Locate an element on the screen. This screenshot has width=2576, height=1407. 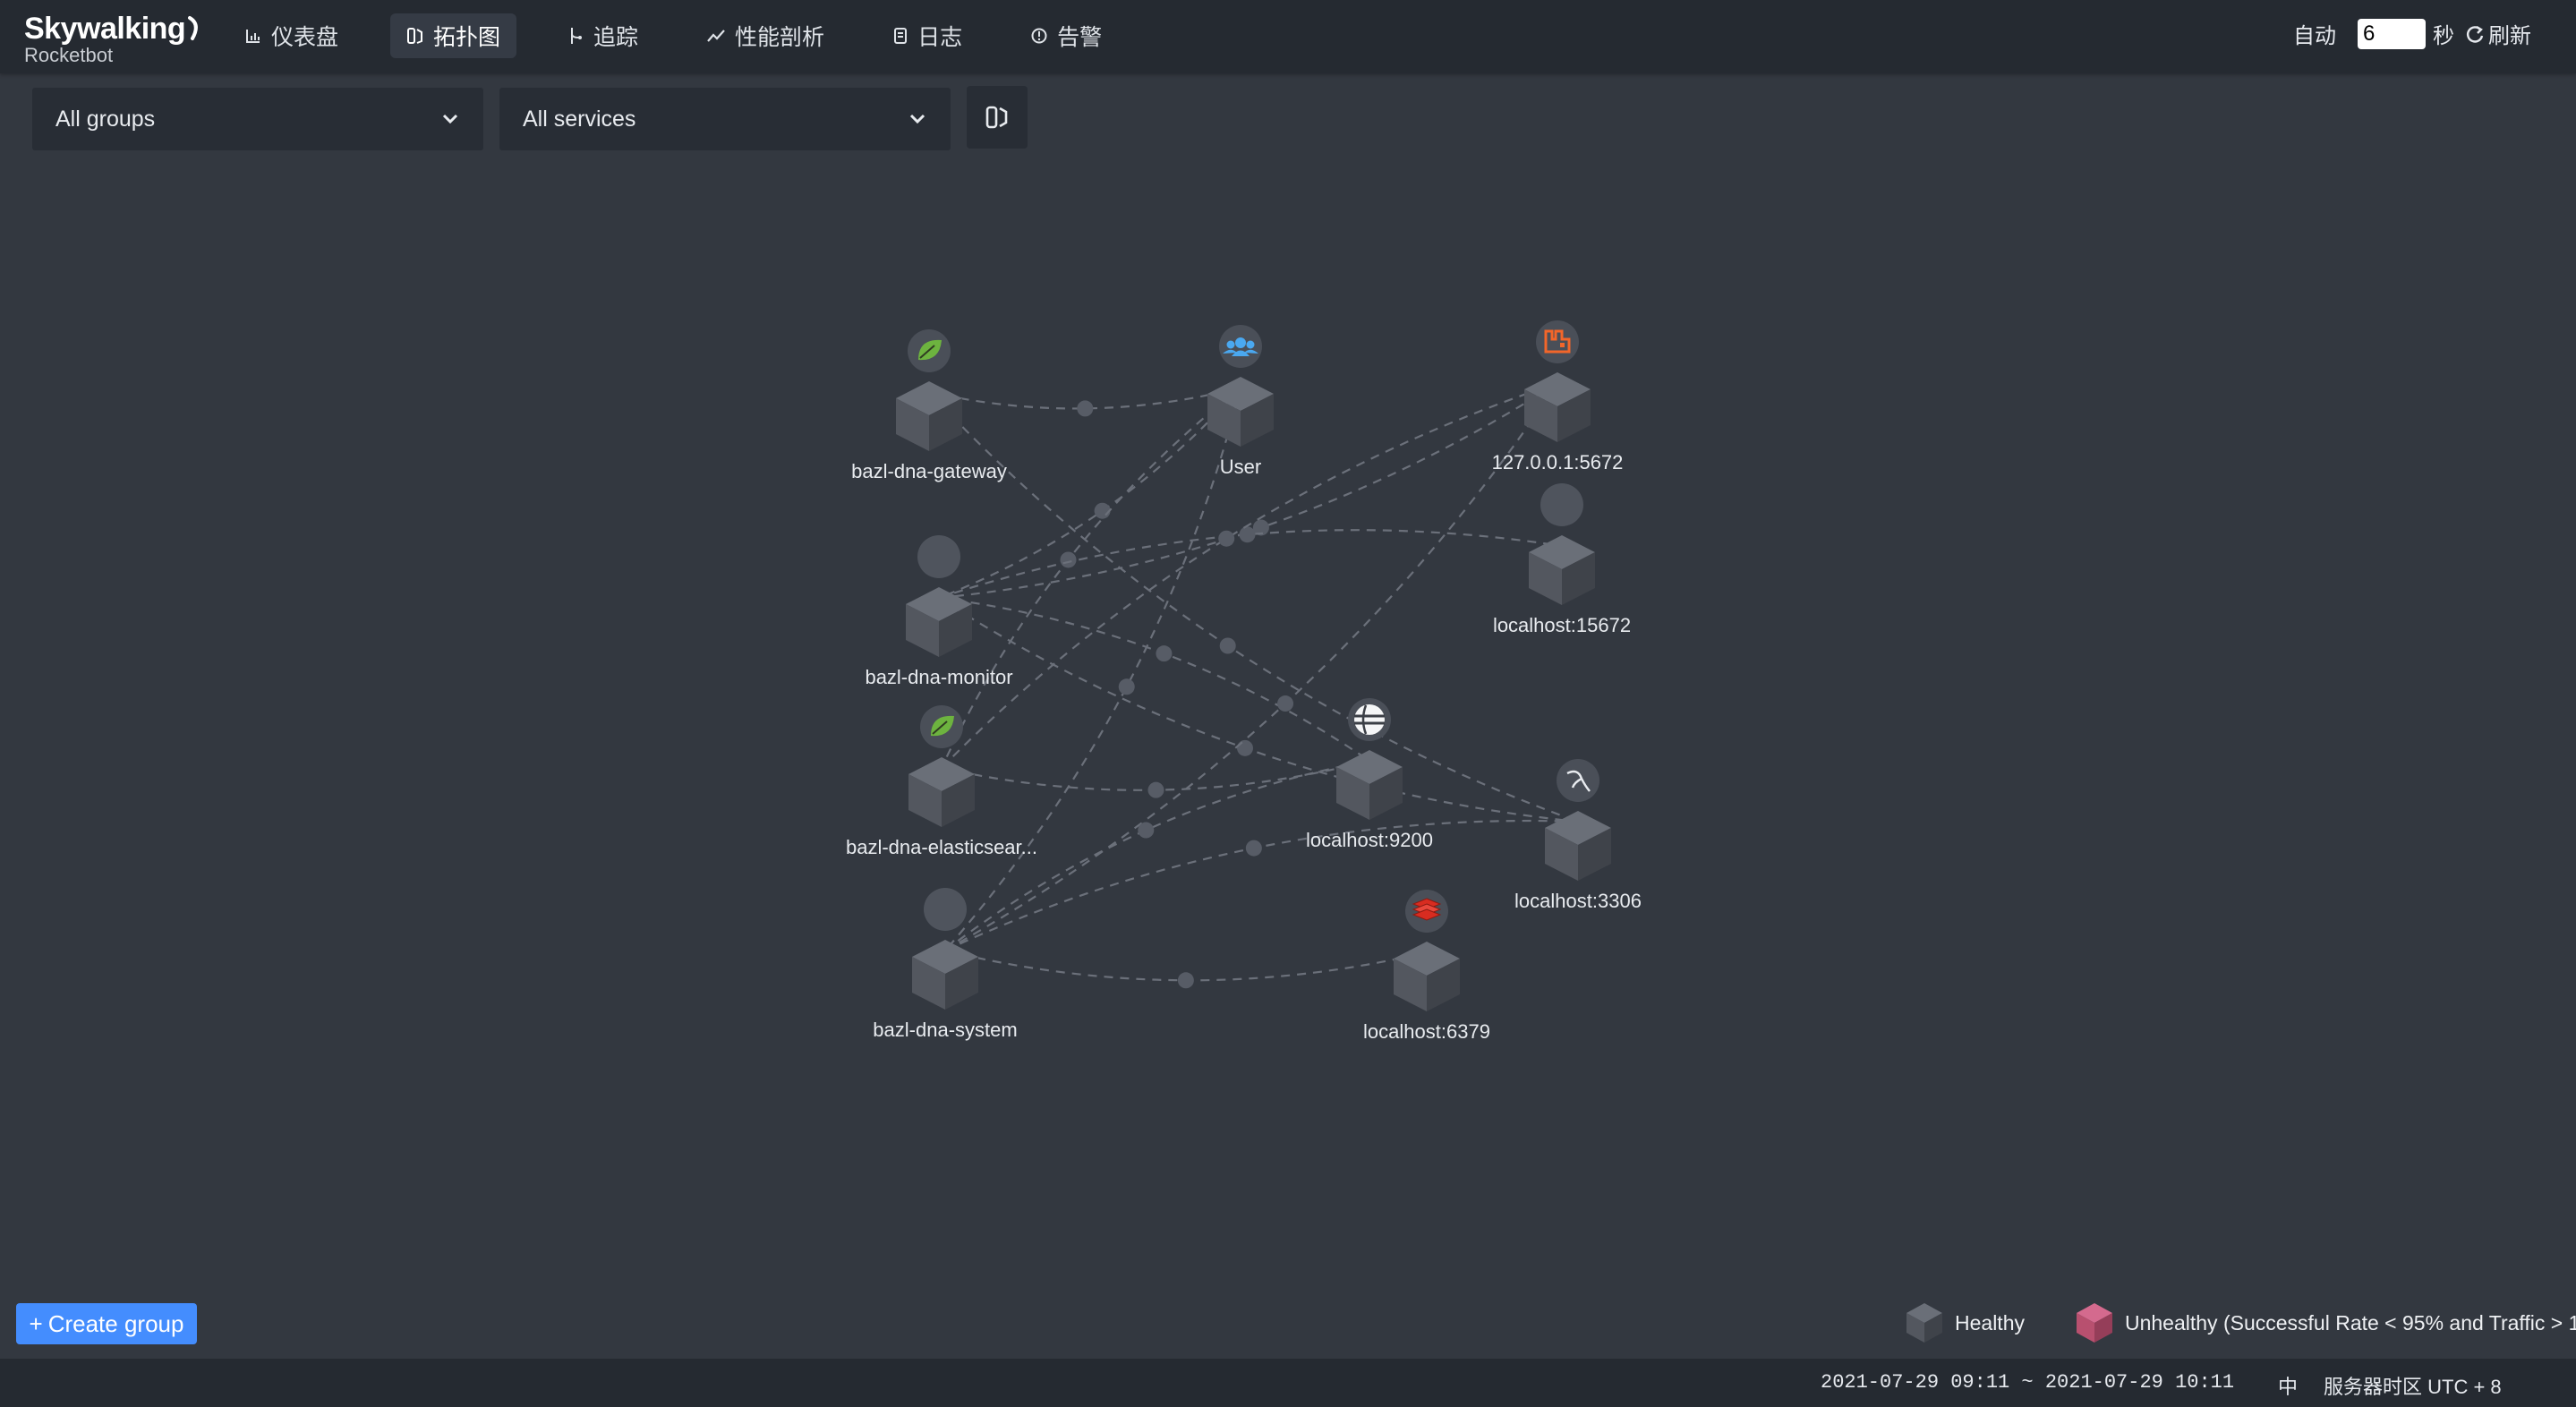
topology-node-gateway: bazl-dna-gateway is located at coordinates (929, 405).